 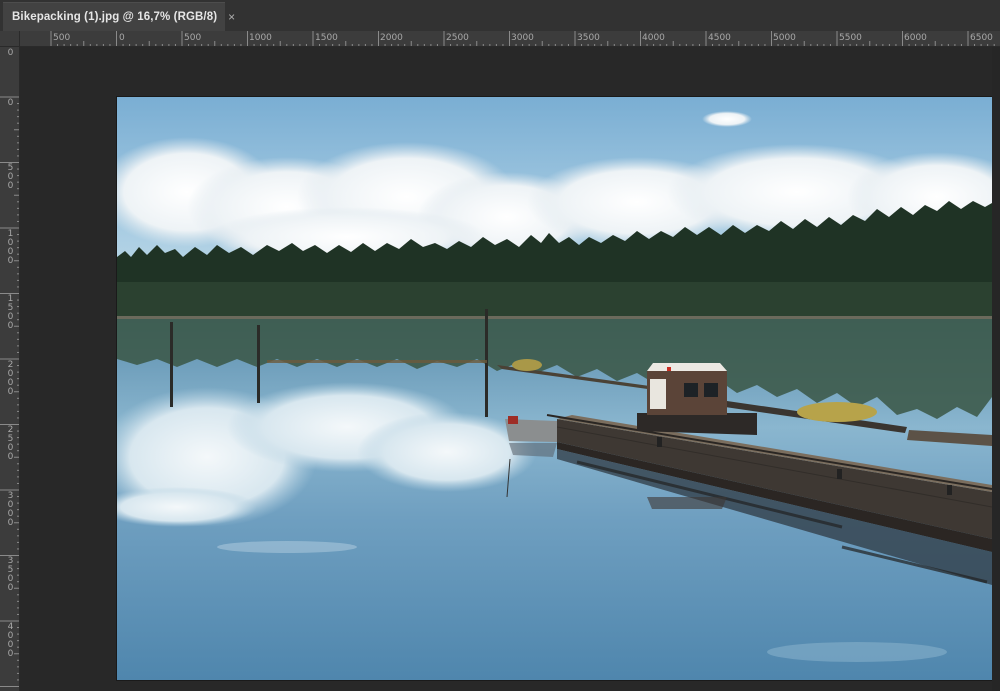 What do you see at coordinates (981, 38) in the screenshot?
I see `ruler-label: 6500` at bounding box center [981, 38].